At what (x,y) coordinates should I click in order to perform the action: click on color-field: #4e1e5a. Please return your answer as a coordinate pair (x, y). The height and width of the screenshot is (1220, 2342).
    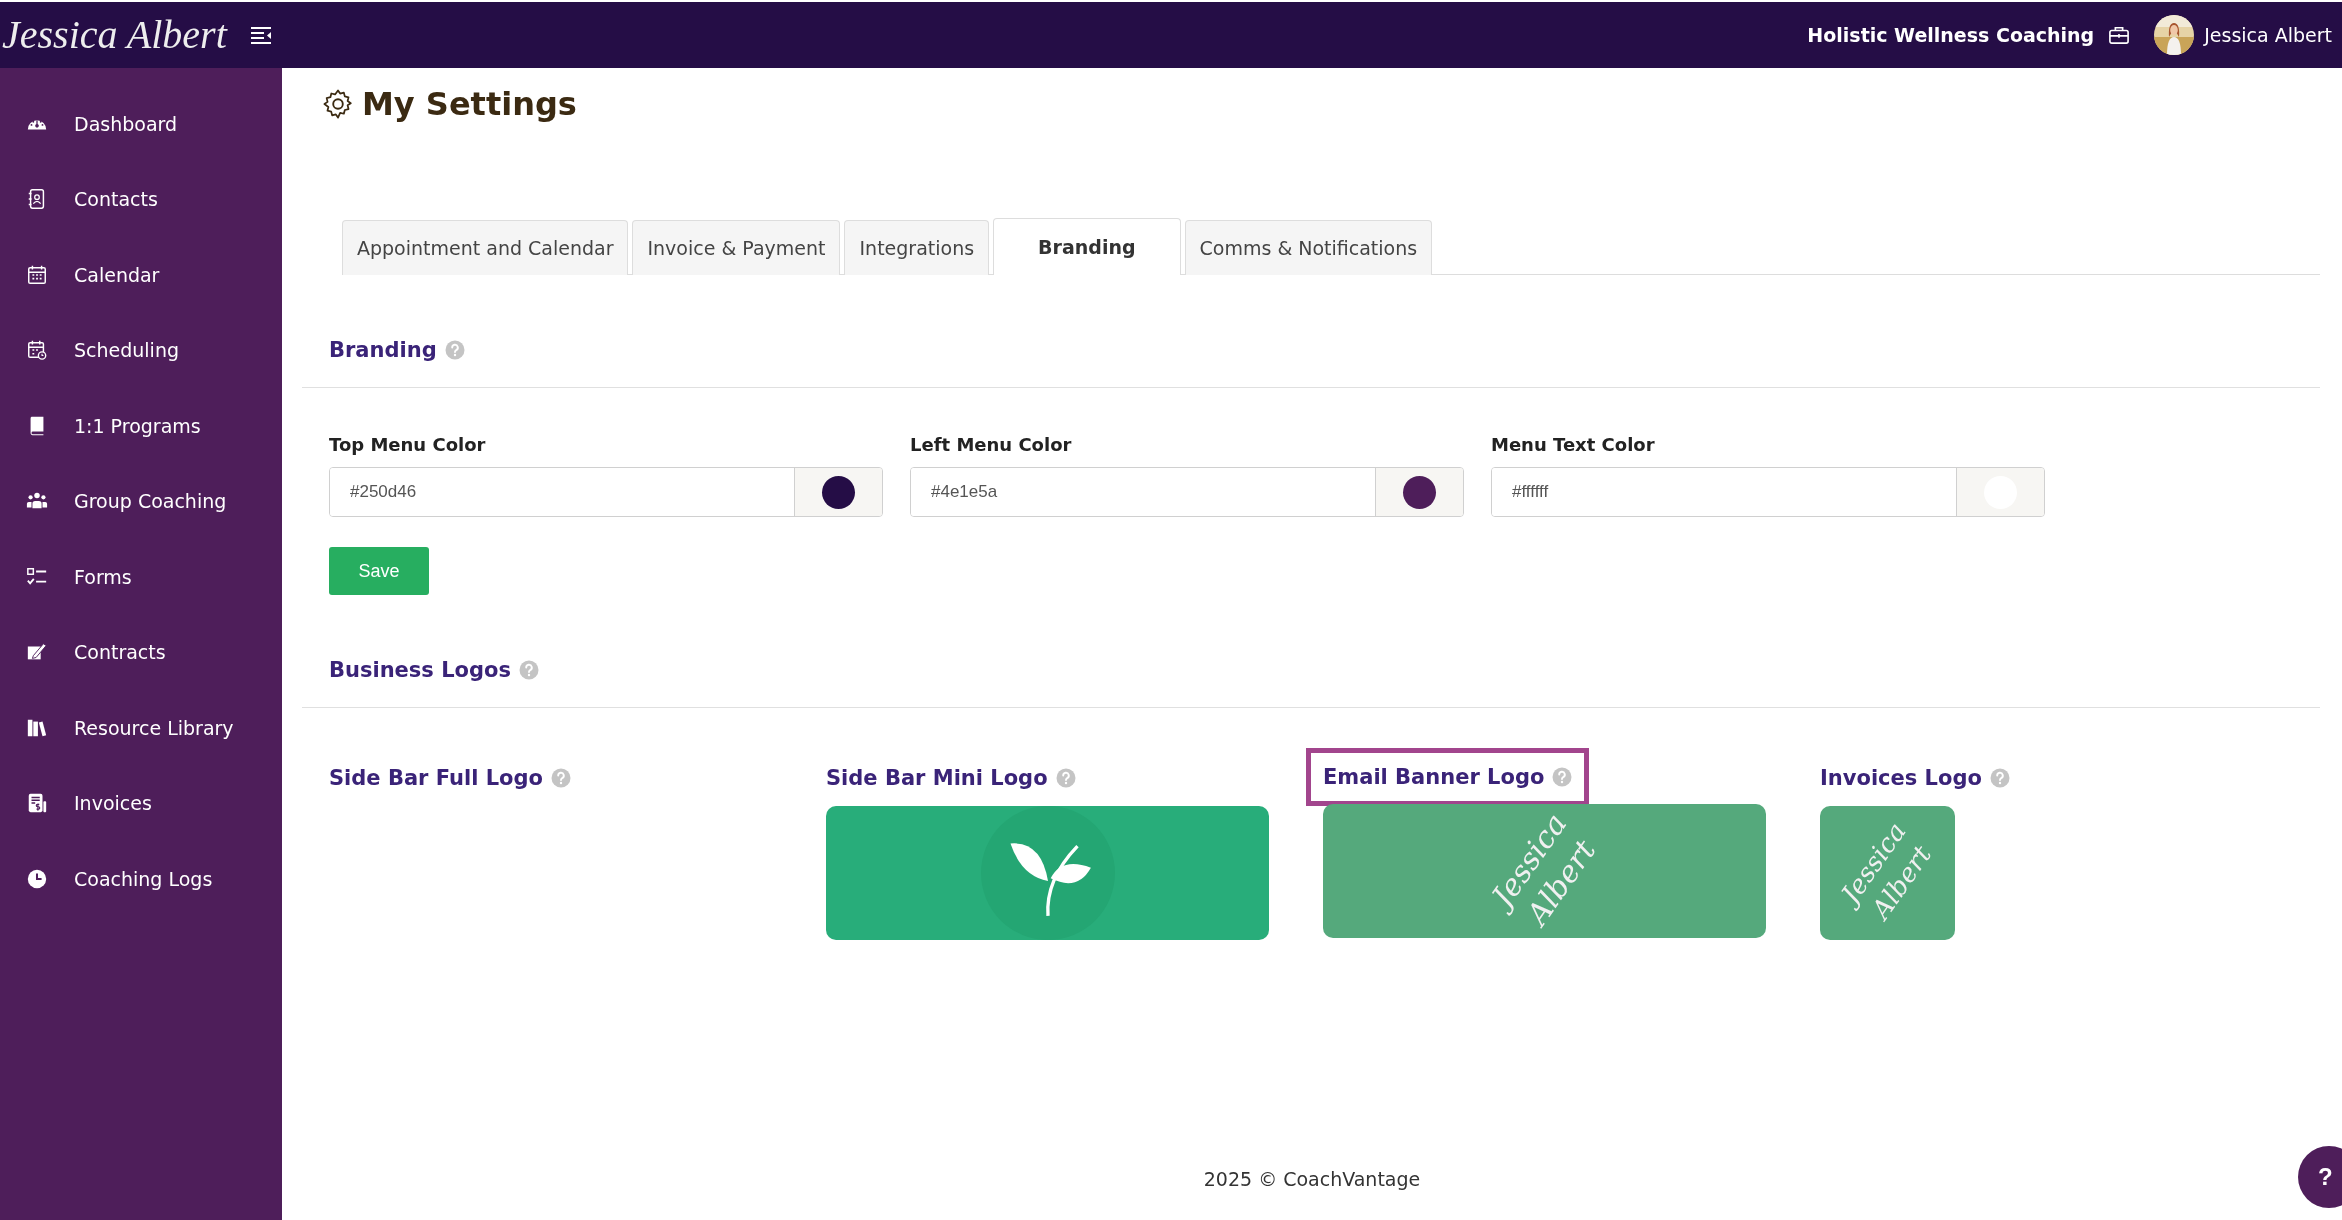
    Looking at the image, I should click on (1187, 492).